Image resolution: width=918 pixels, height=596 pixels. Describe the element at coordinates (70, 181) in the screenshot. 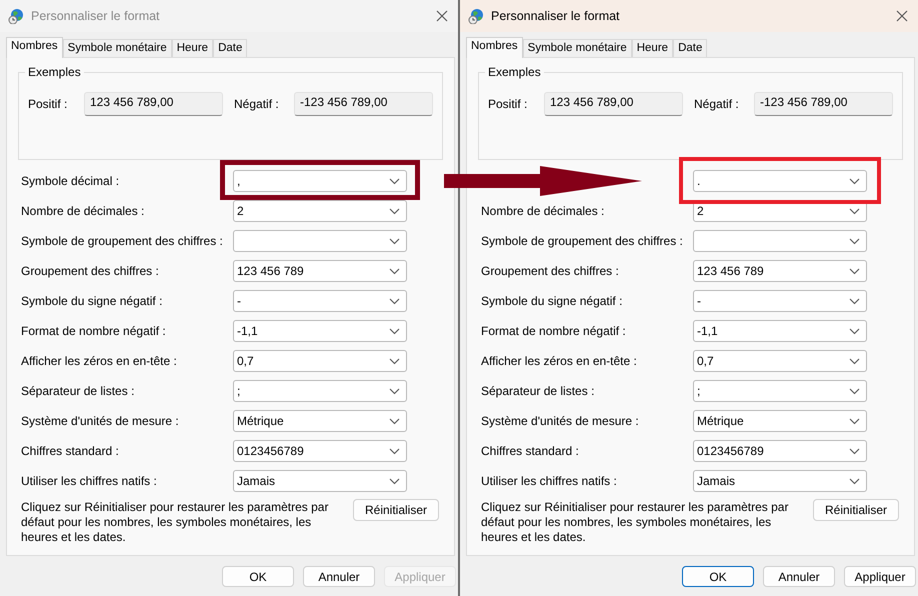

I see `field-label: Symbole décimal :` at that location.